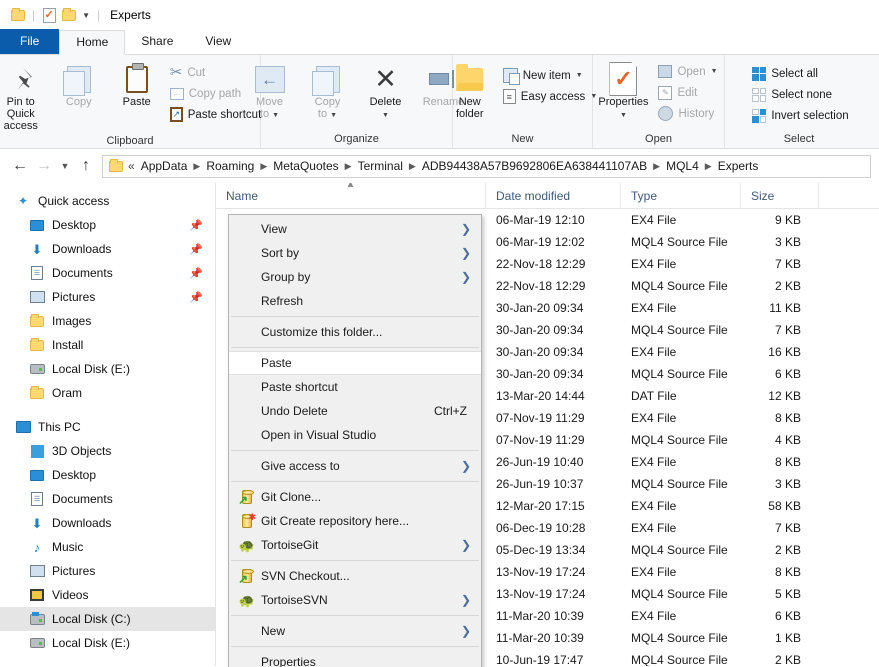 The image size is (879, 667). I want to click on file-date-cell: 22-Nov-18 12:29, so click(541, 286).